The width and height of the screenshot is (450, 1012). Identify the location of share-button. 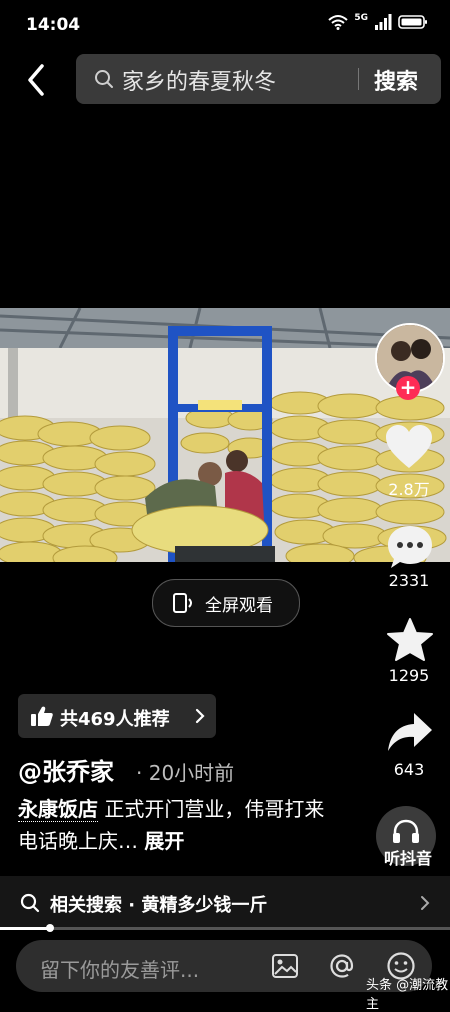
(410, 735).